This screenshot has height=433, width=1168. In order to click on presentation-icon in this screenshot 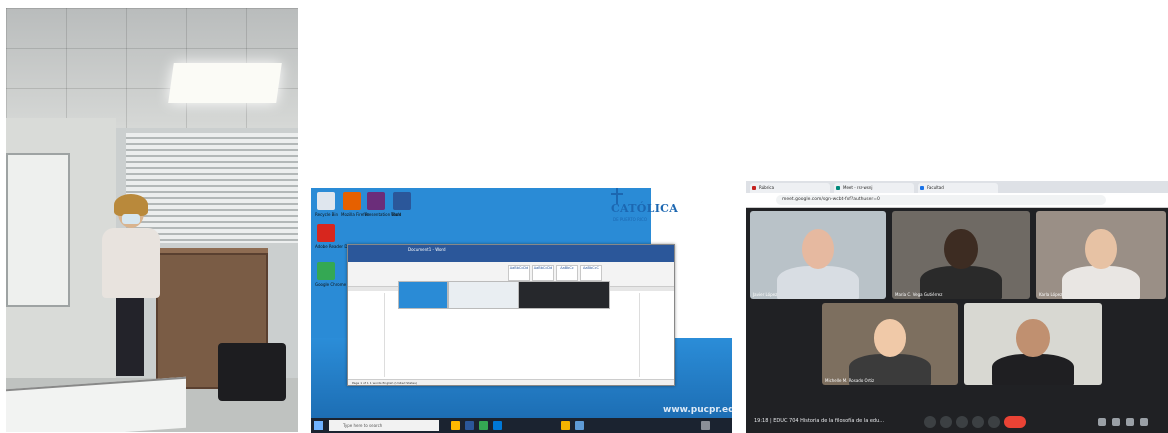, I will do `click(376, 201)`.